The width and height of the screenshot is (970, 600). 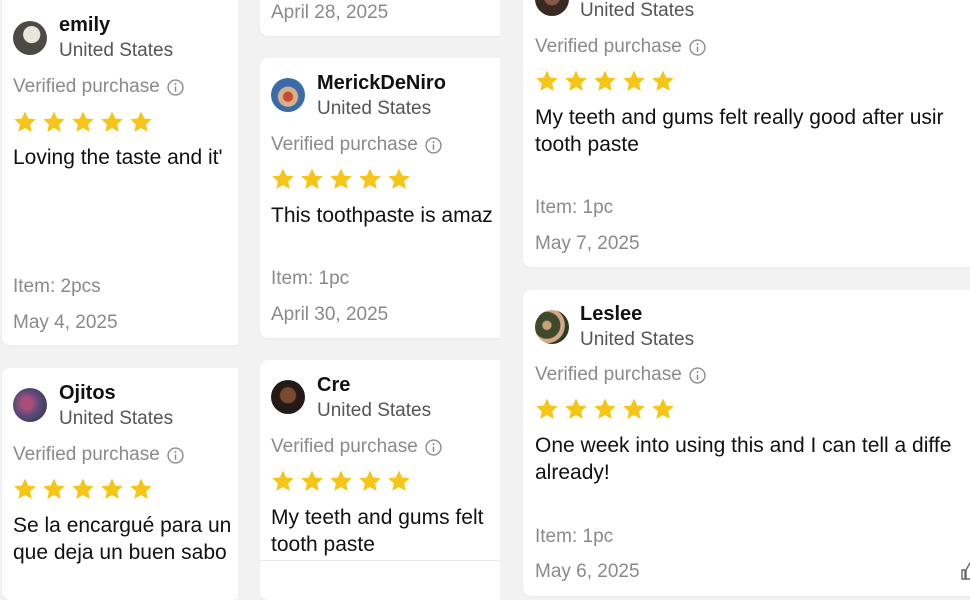 I want to click on reviewer-name: Cre, so click(x=333, y=385).